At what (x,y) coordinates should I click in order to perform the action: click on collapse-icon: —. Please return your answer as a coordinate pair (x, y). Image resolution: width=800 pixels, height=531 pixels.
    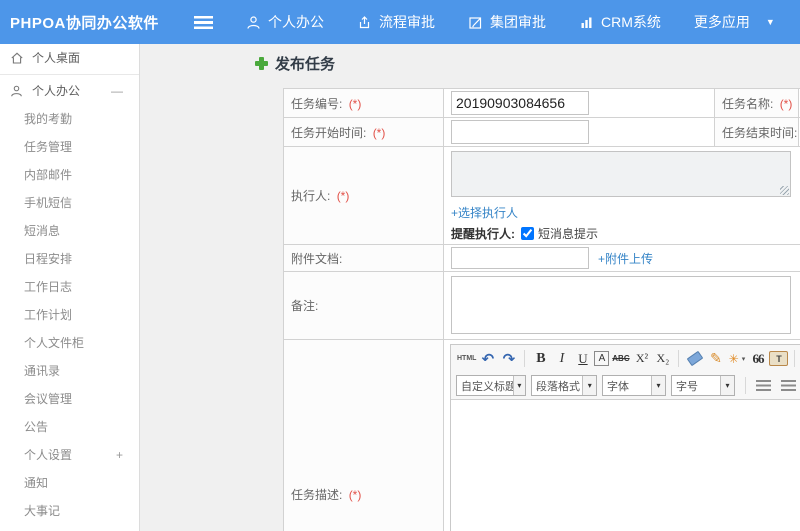
    Looking at the image, I should click on (117, 91).